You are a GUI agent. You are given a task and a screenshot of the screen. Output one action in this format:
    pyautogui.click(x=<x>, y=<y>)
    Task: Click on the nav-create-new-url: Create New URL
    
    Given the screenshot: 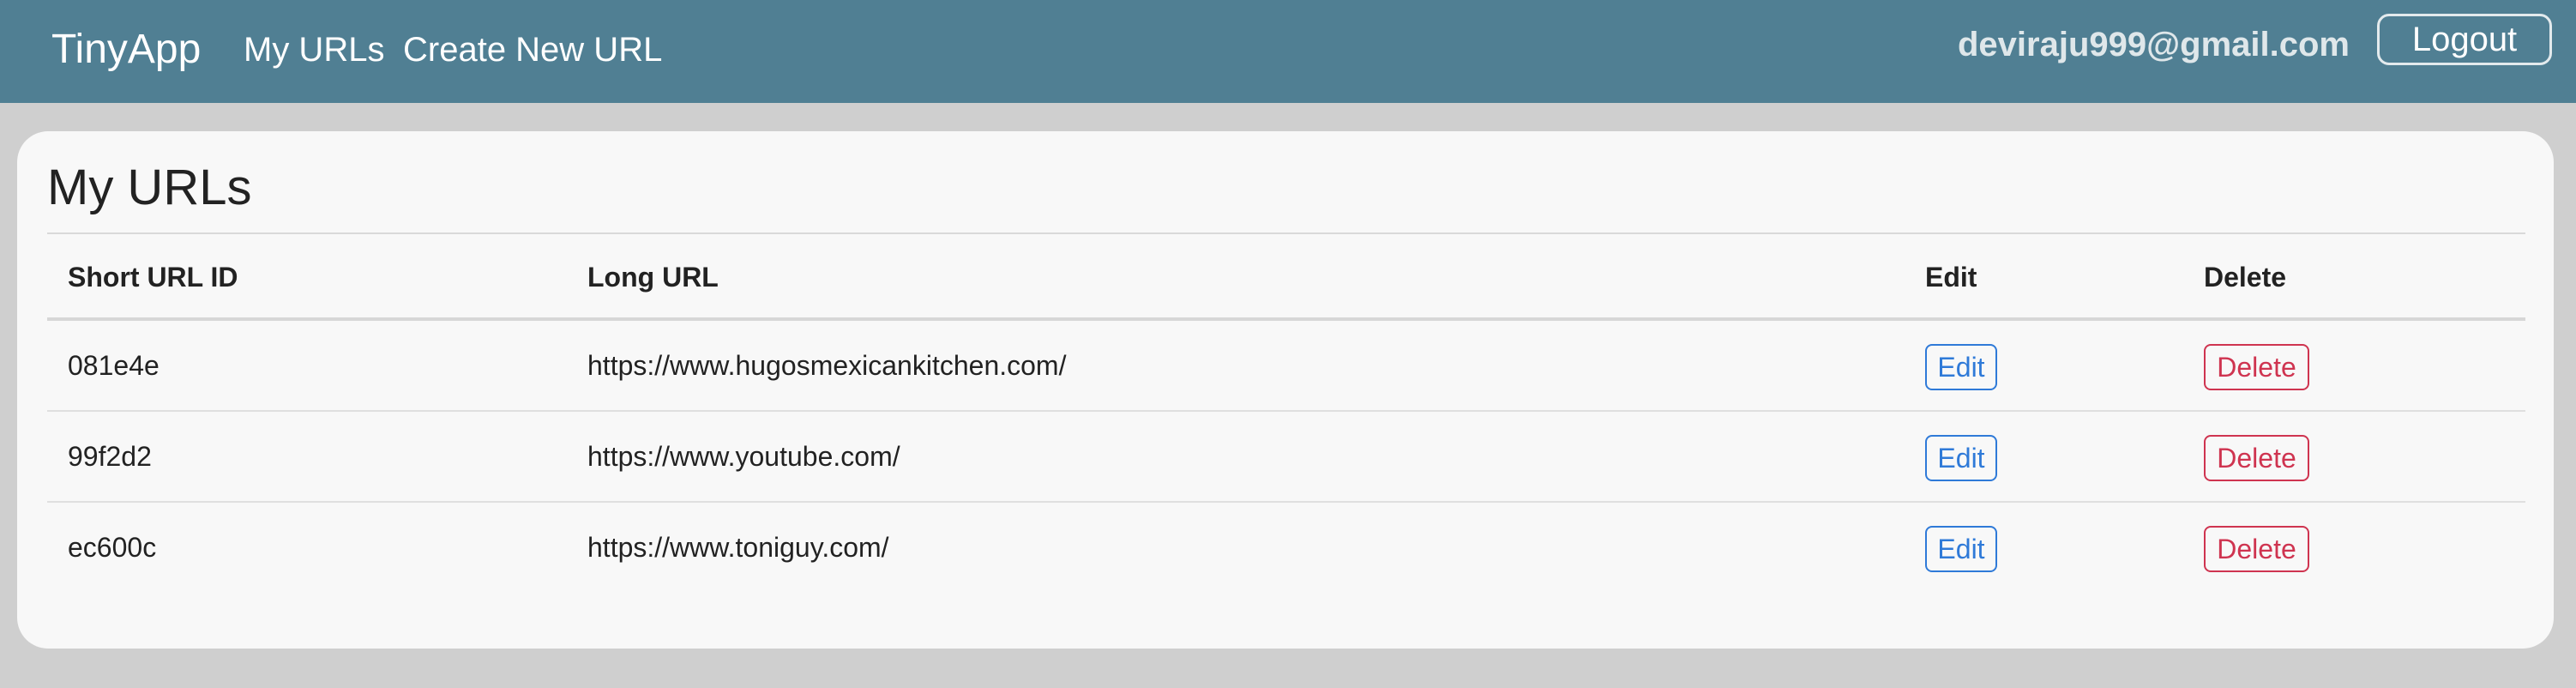 What is the action you would take?
    pyautogui.click(x=532, y=49)
    